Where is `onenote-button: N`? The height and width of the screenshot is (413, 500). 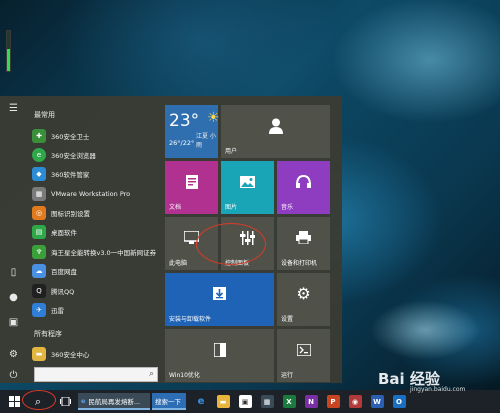 onenote-button: N is located at coordinates (311, 401).